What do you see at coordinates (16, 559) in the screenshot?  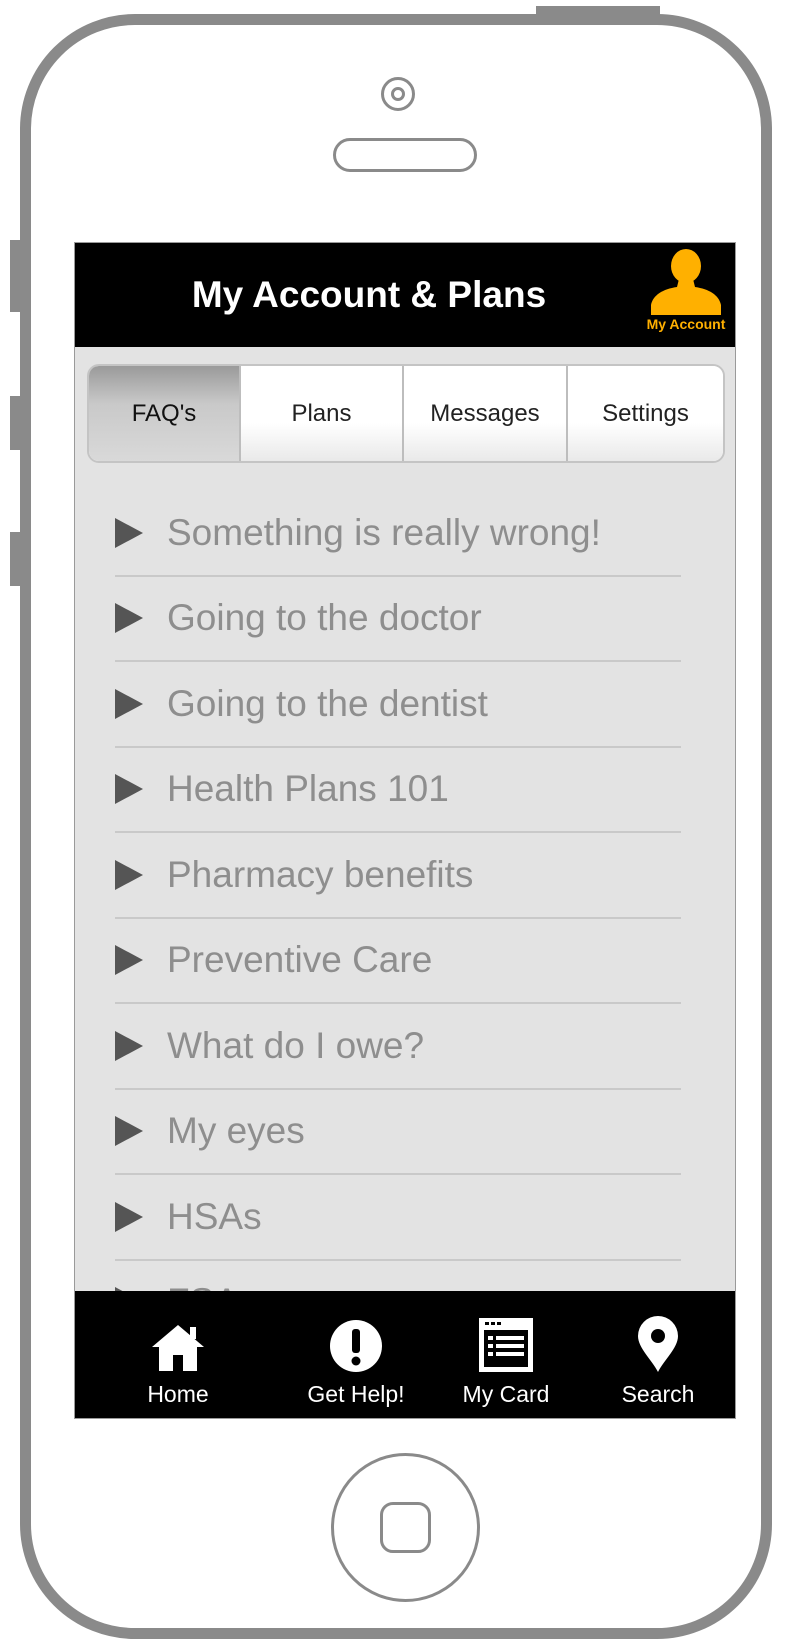 I see `volume-down-button` at bounding box center [16, 559].